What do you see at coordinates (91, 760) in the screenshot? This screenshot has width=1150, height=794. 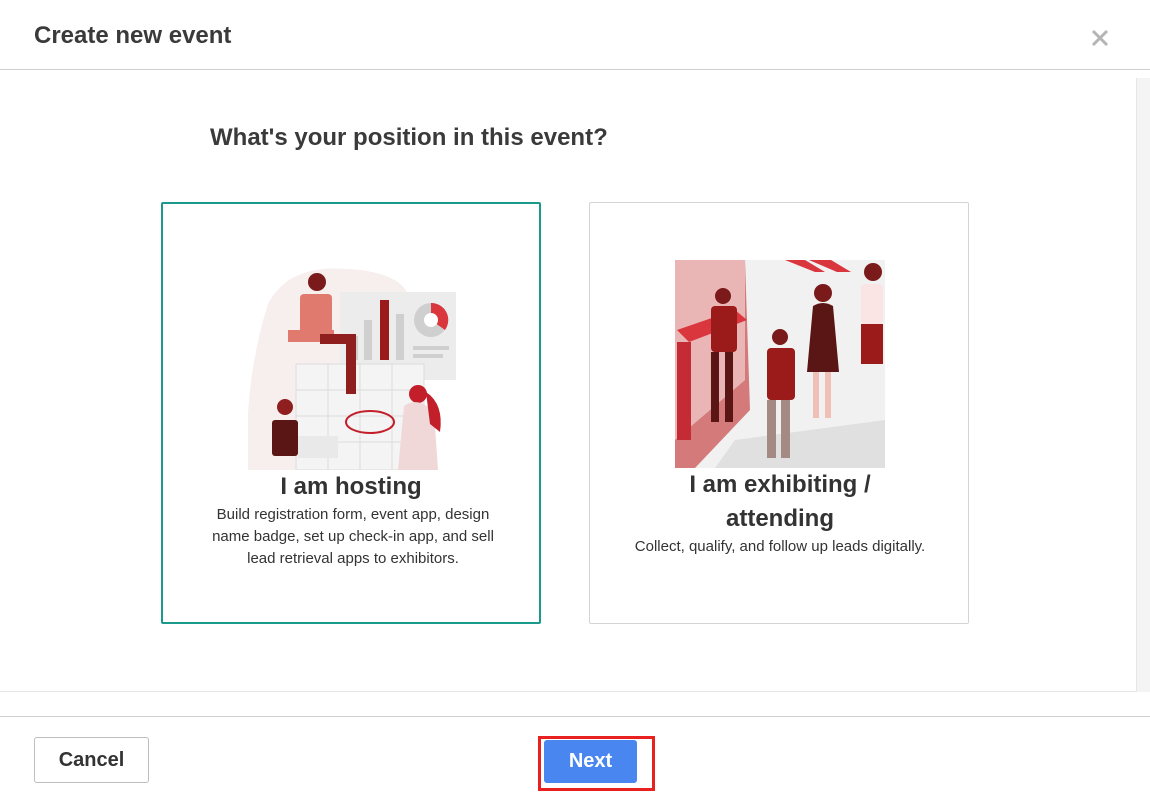 I see `cancel-button: Cancel` at bounding box center [91, 760].